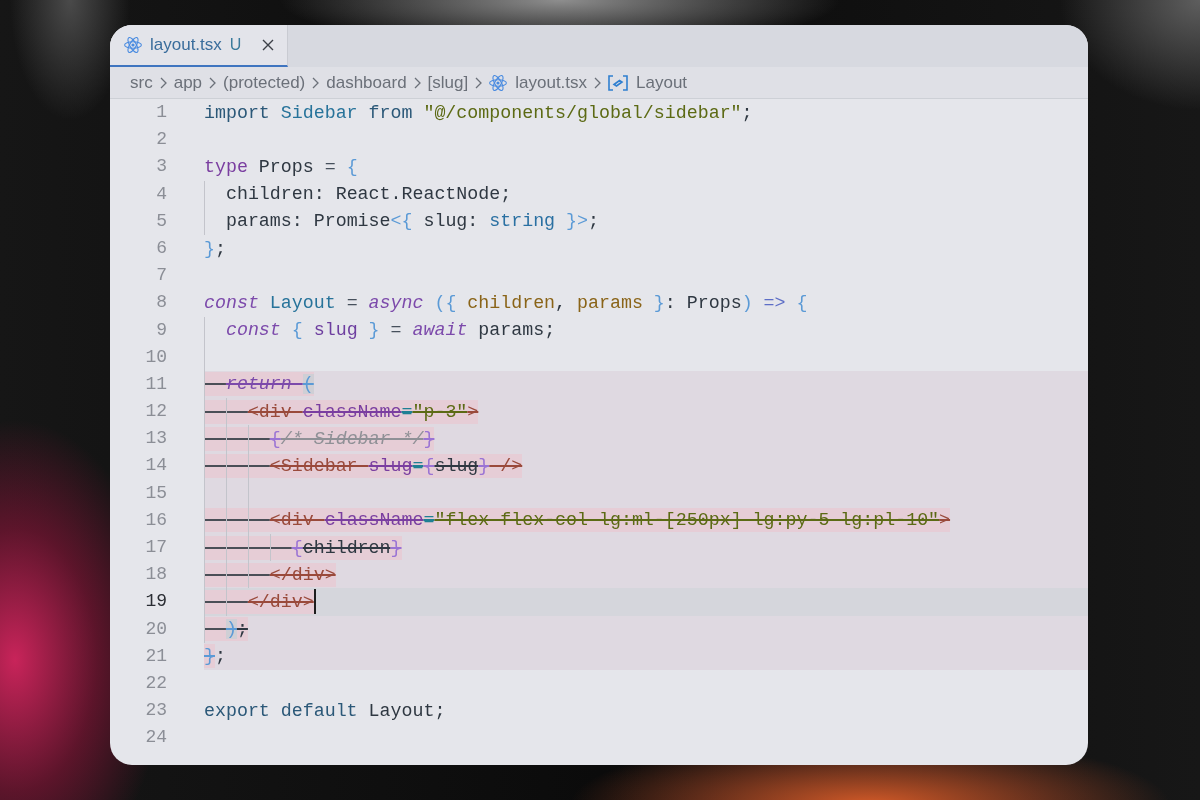  Describe the element at coordinates (161, 194) in the screenshot. I see `line-number: 4` at that location.